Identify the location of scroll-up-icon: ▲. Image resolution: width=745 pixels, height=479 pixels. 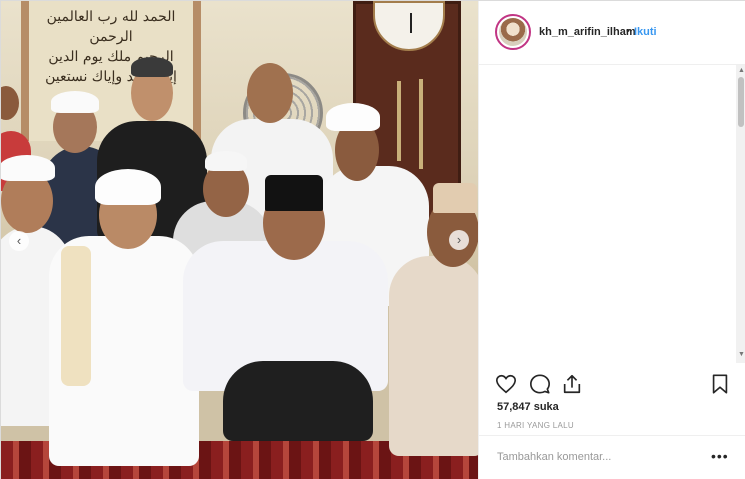
(741, 70).